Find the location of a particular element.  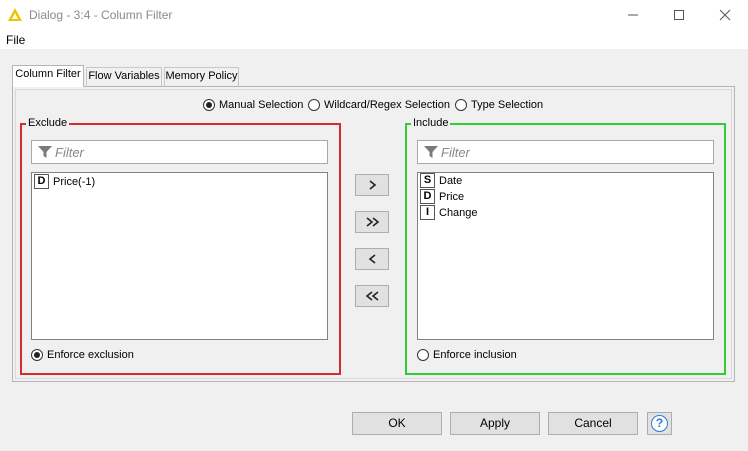

menu-bar: File is located at coordinates (374, 39).